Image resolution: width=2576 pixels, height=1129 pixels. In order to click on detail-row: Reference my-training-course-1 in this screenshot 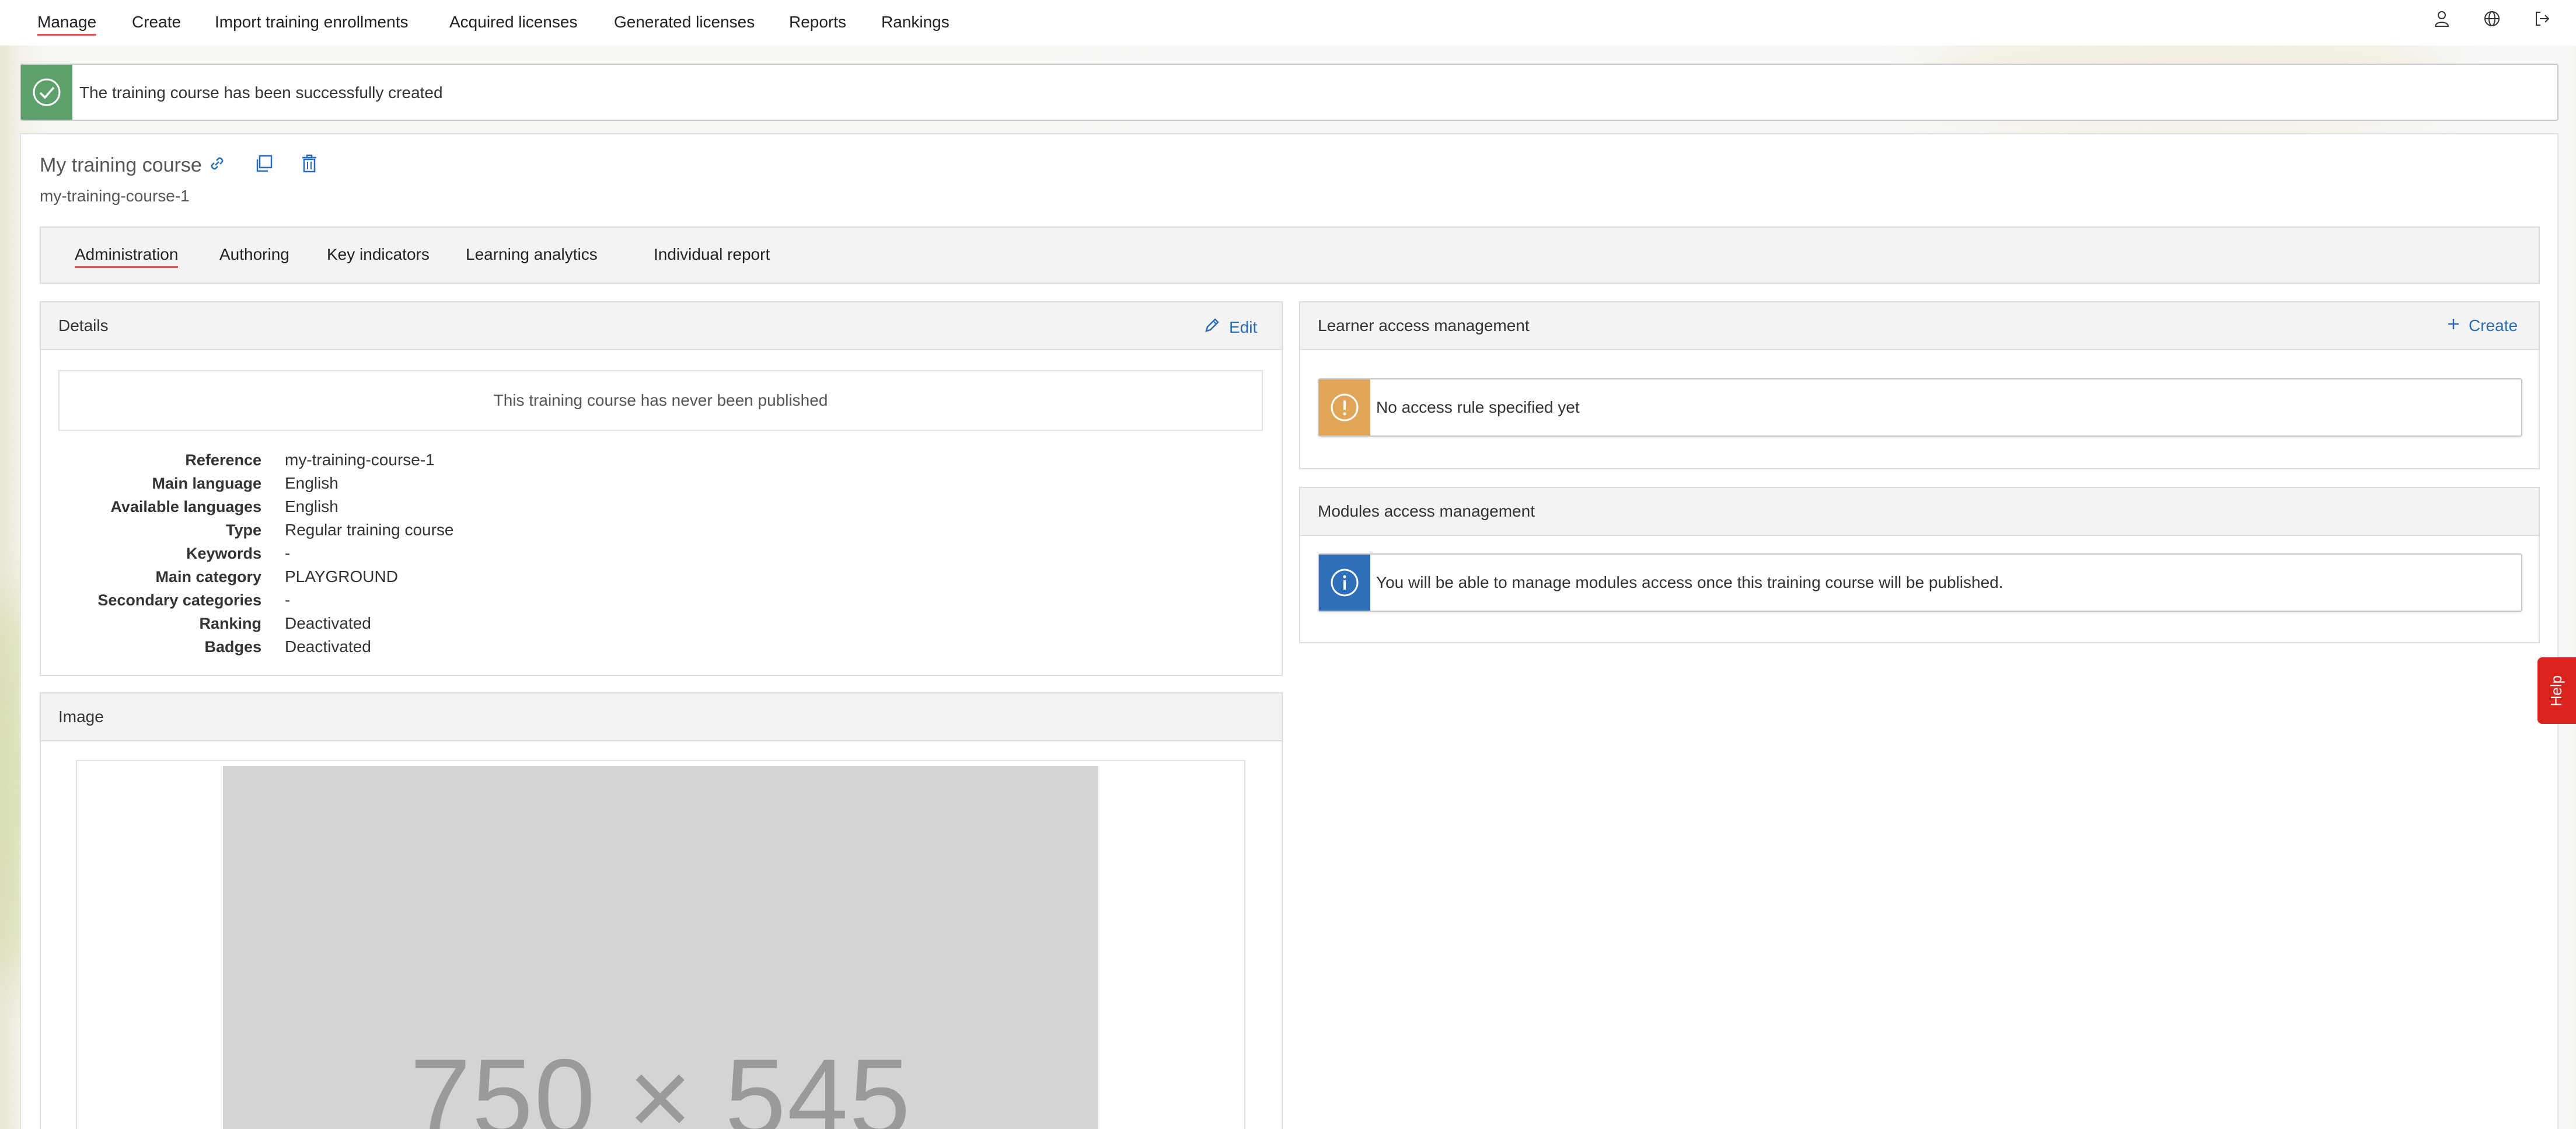, I will do `click(310, 460)`.